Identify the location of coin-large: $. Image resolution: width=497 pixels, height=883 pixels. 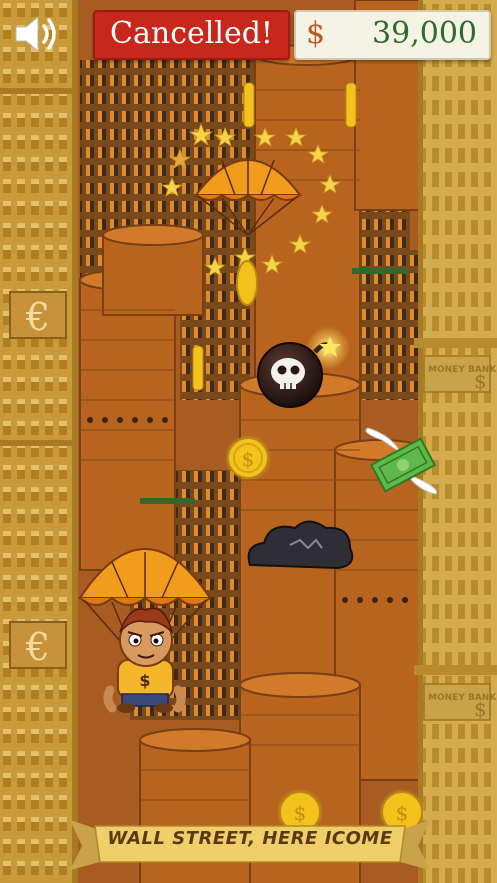
(248, 458).